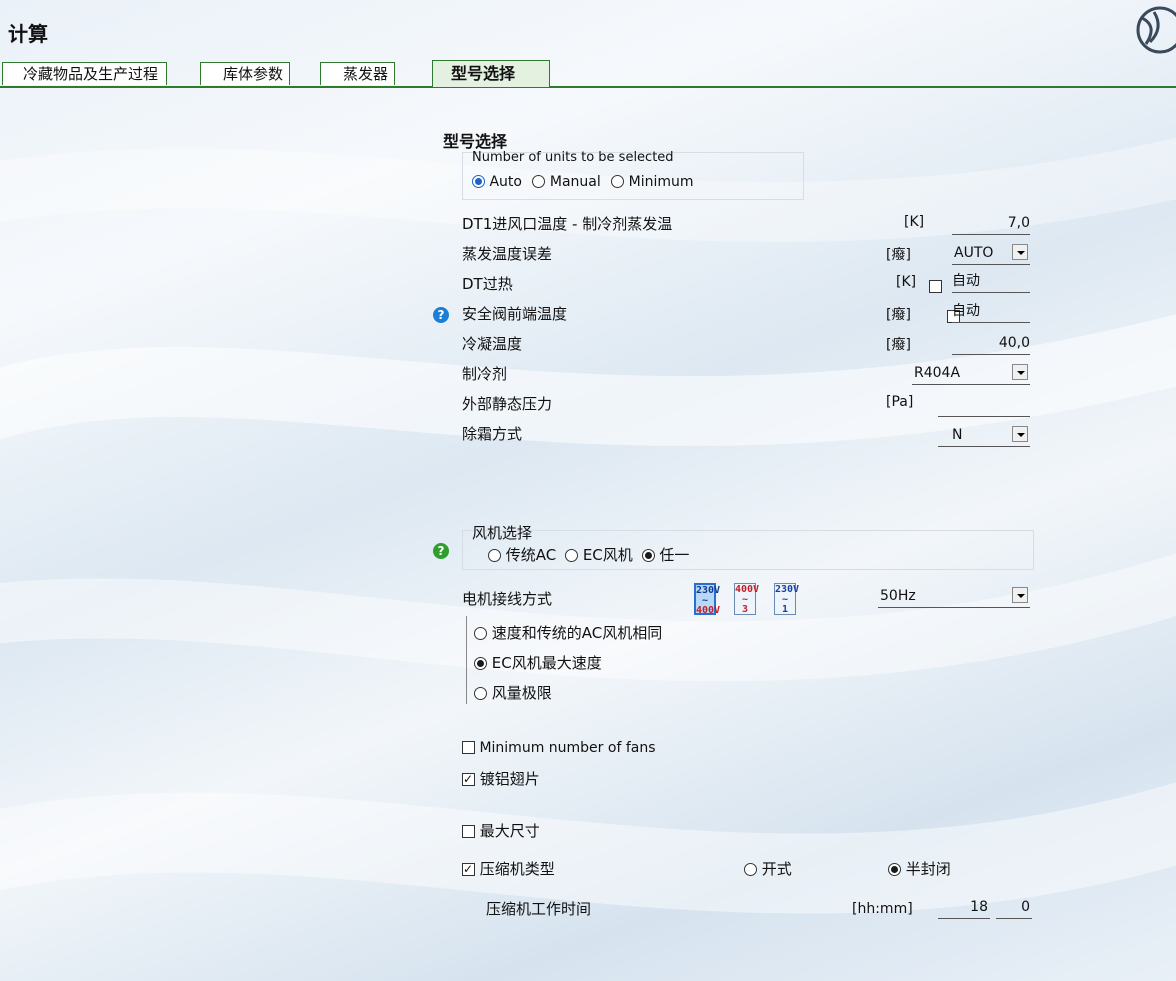  What do you see at coordinates (882, 909) in the screenshot?
I see `runtime-unit: [hh:mm]` at bounding box center [882, 909].